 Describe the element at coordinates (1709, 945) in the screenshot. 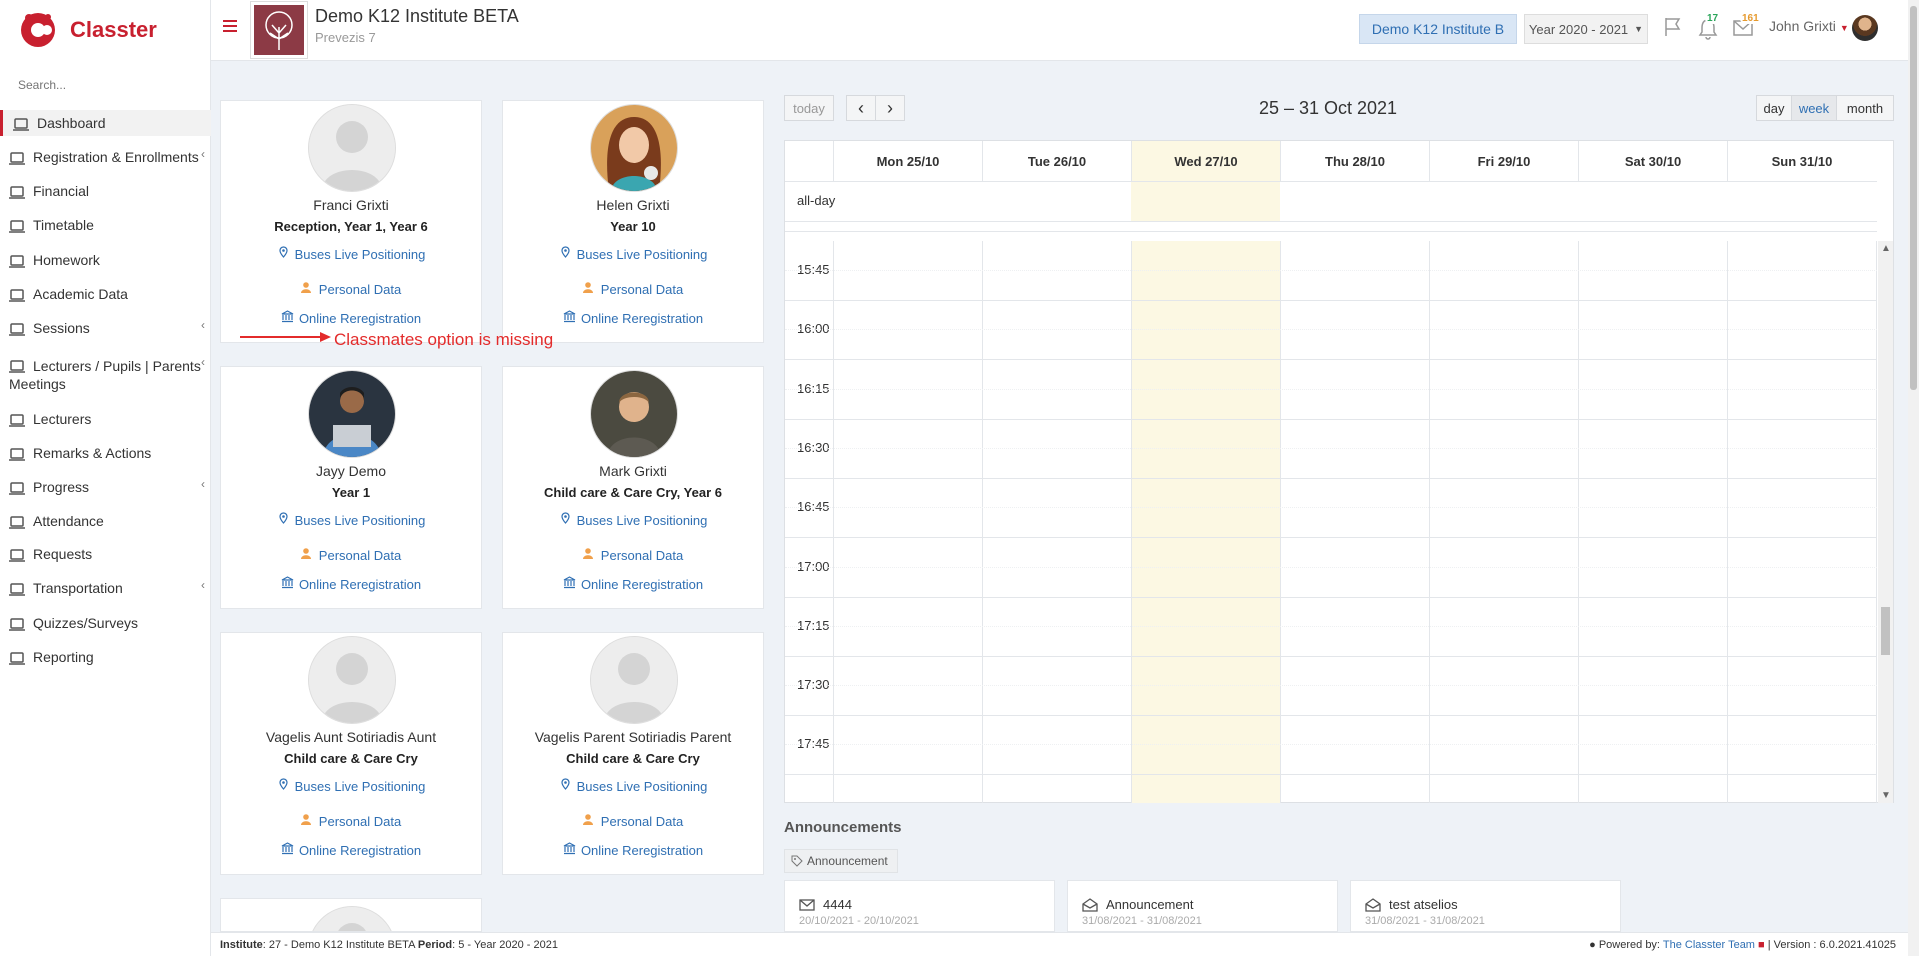

I see `footer-powered-link: The Classter Team` at that location.